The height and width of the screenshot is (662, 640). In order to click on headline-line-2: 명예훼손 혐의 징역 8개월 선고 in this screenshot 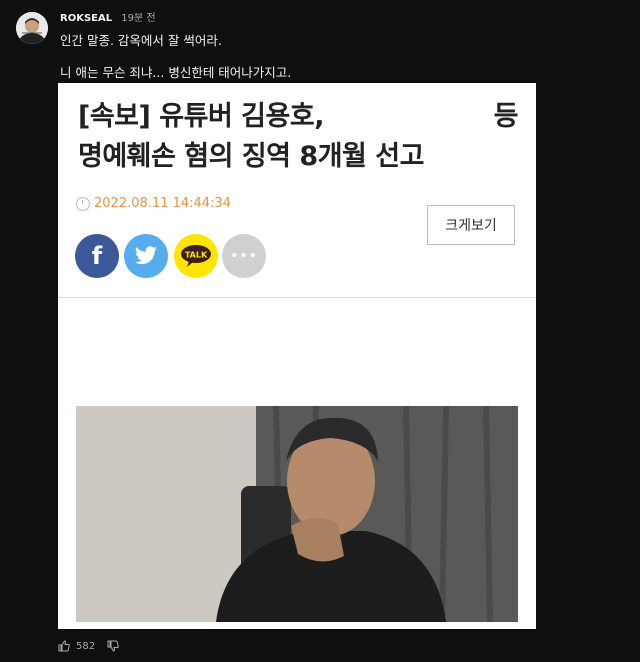, I will do `click(251, 156)`.